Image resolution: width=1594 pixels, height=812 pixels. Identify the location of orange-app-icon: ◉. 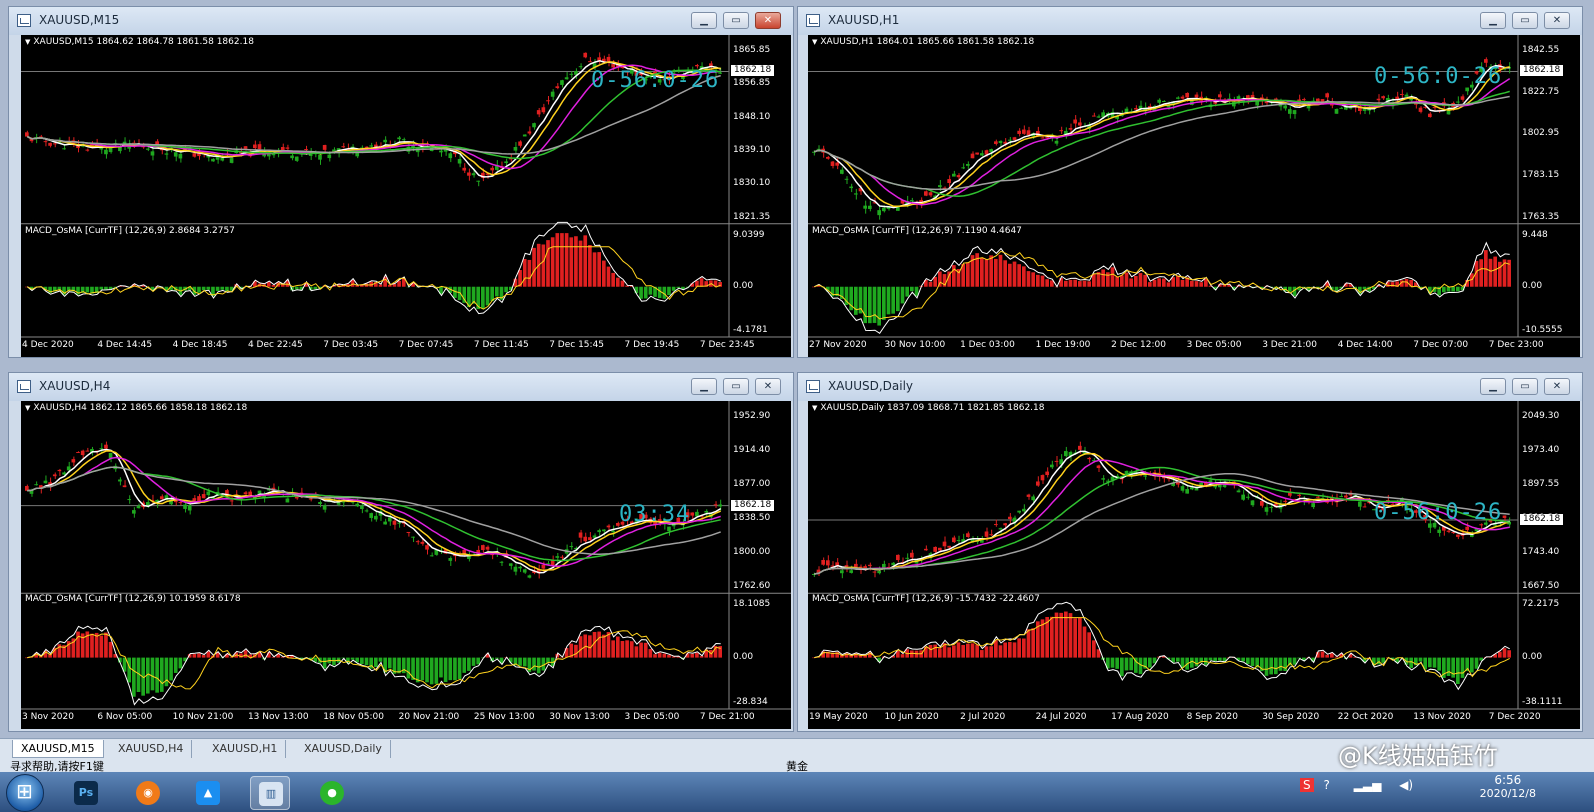
(148, 793).